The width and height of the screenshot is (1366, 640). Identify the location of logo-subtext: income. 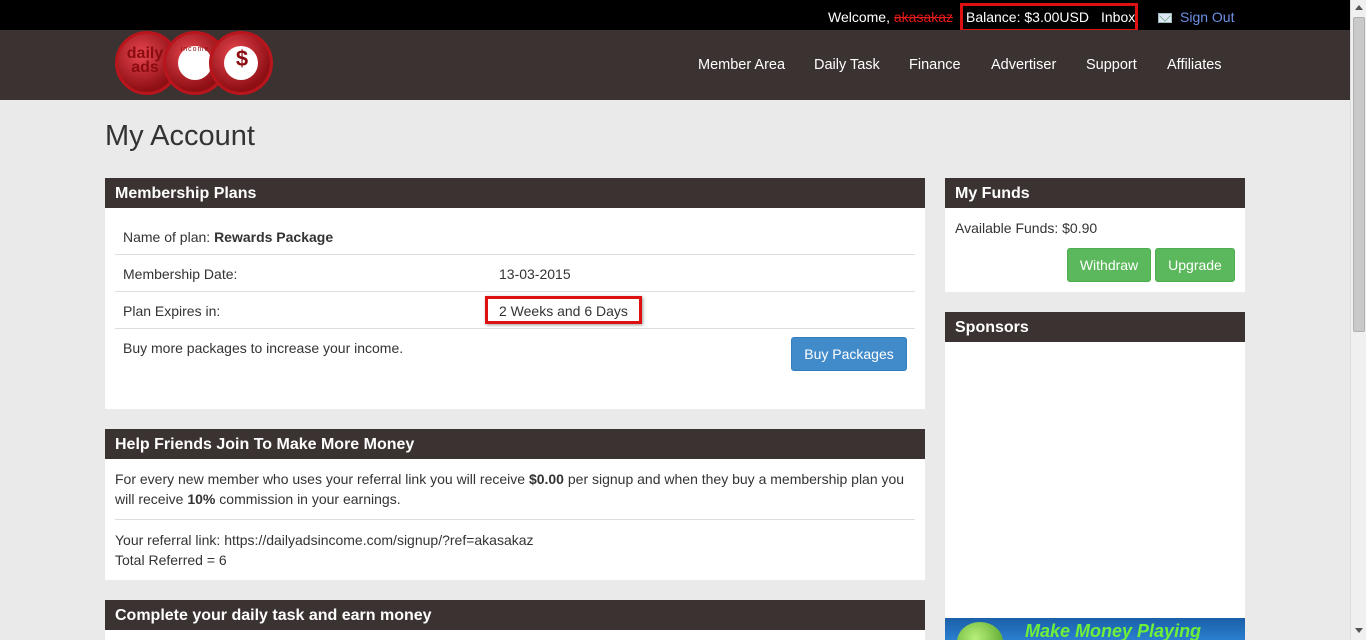
(195, 49).